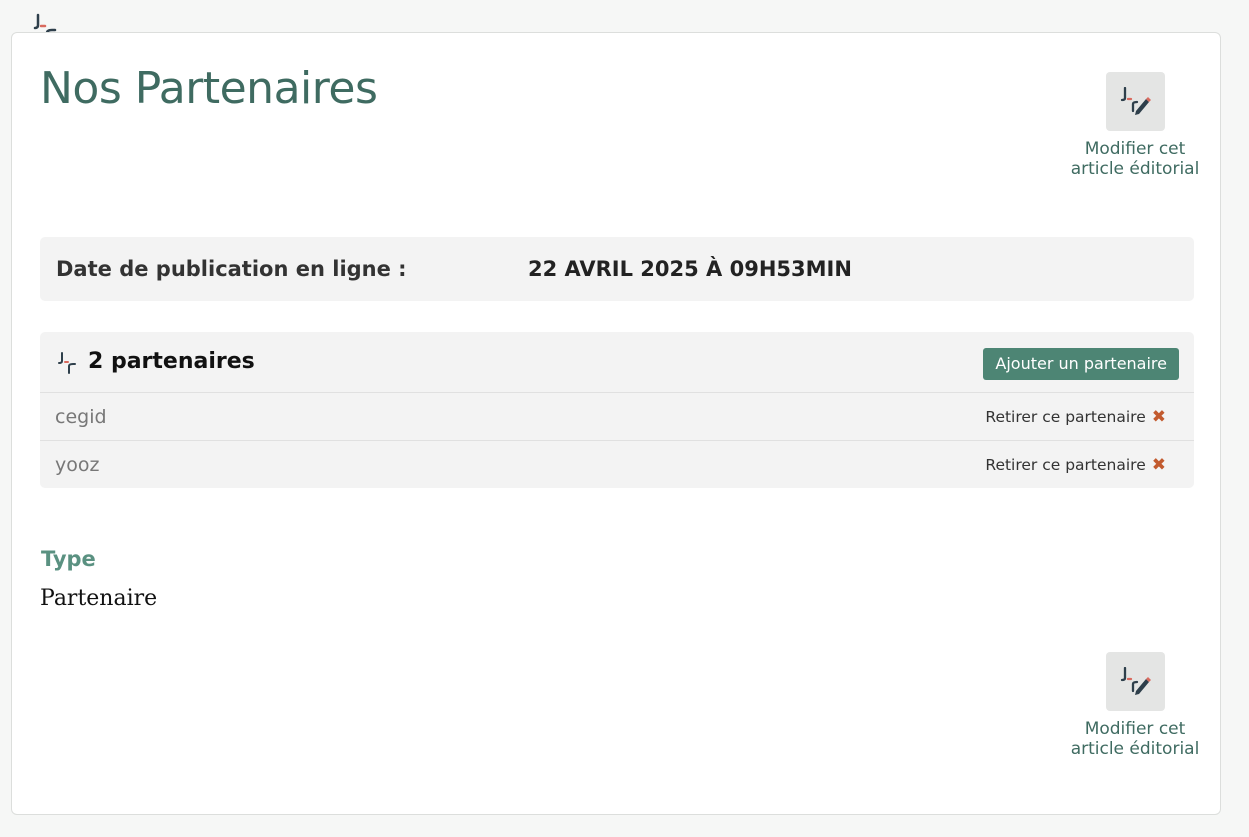  What do you see at coordinates (1081, 364) in the screenshot?
I see `add-partner-button: Ajouter un partenaire` at bounding box center [1081, 364].